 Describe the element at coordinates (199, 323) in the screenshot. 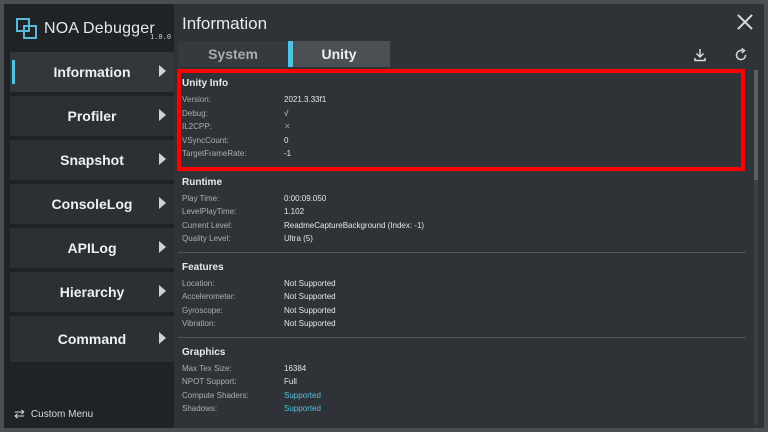

I see `info-key: Vibration:` at that location.